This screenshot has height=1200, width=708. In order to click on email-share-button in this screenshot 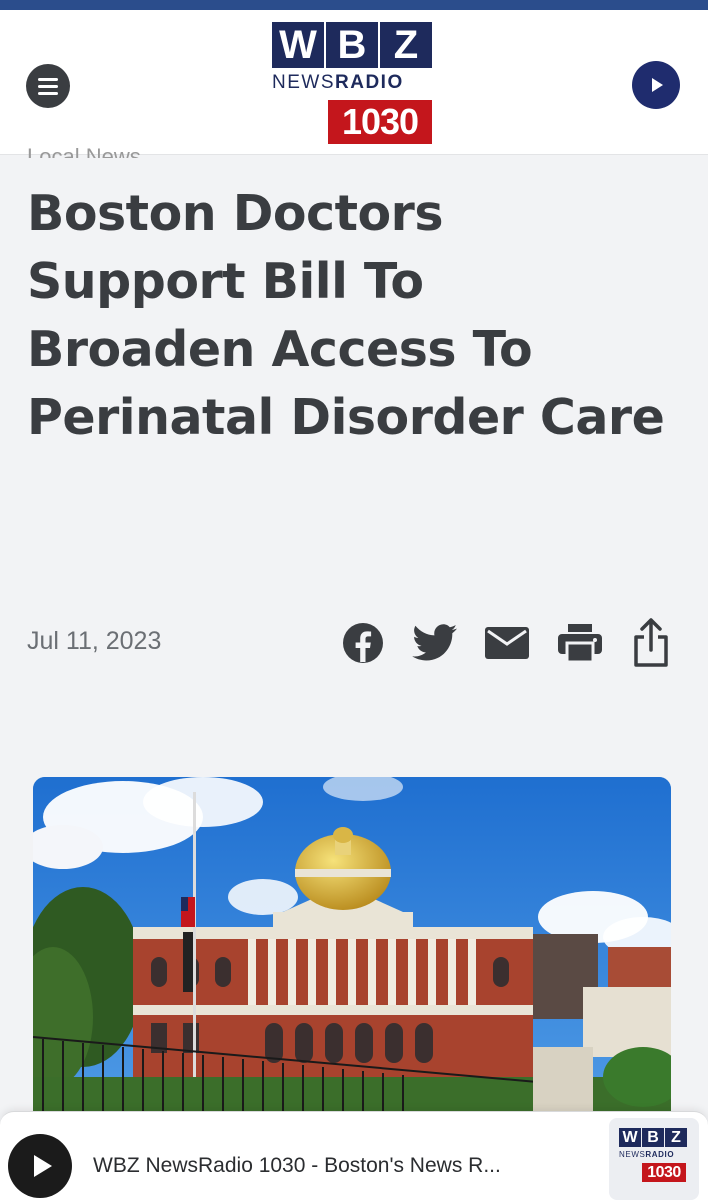, I will do `click(507, 643)`.